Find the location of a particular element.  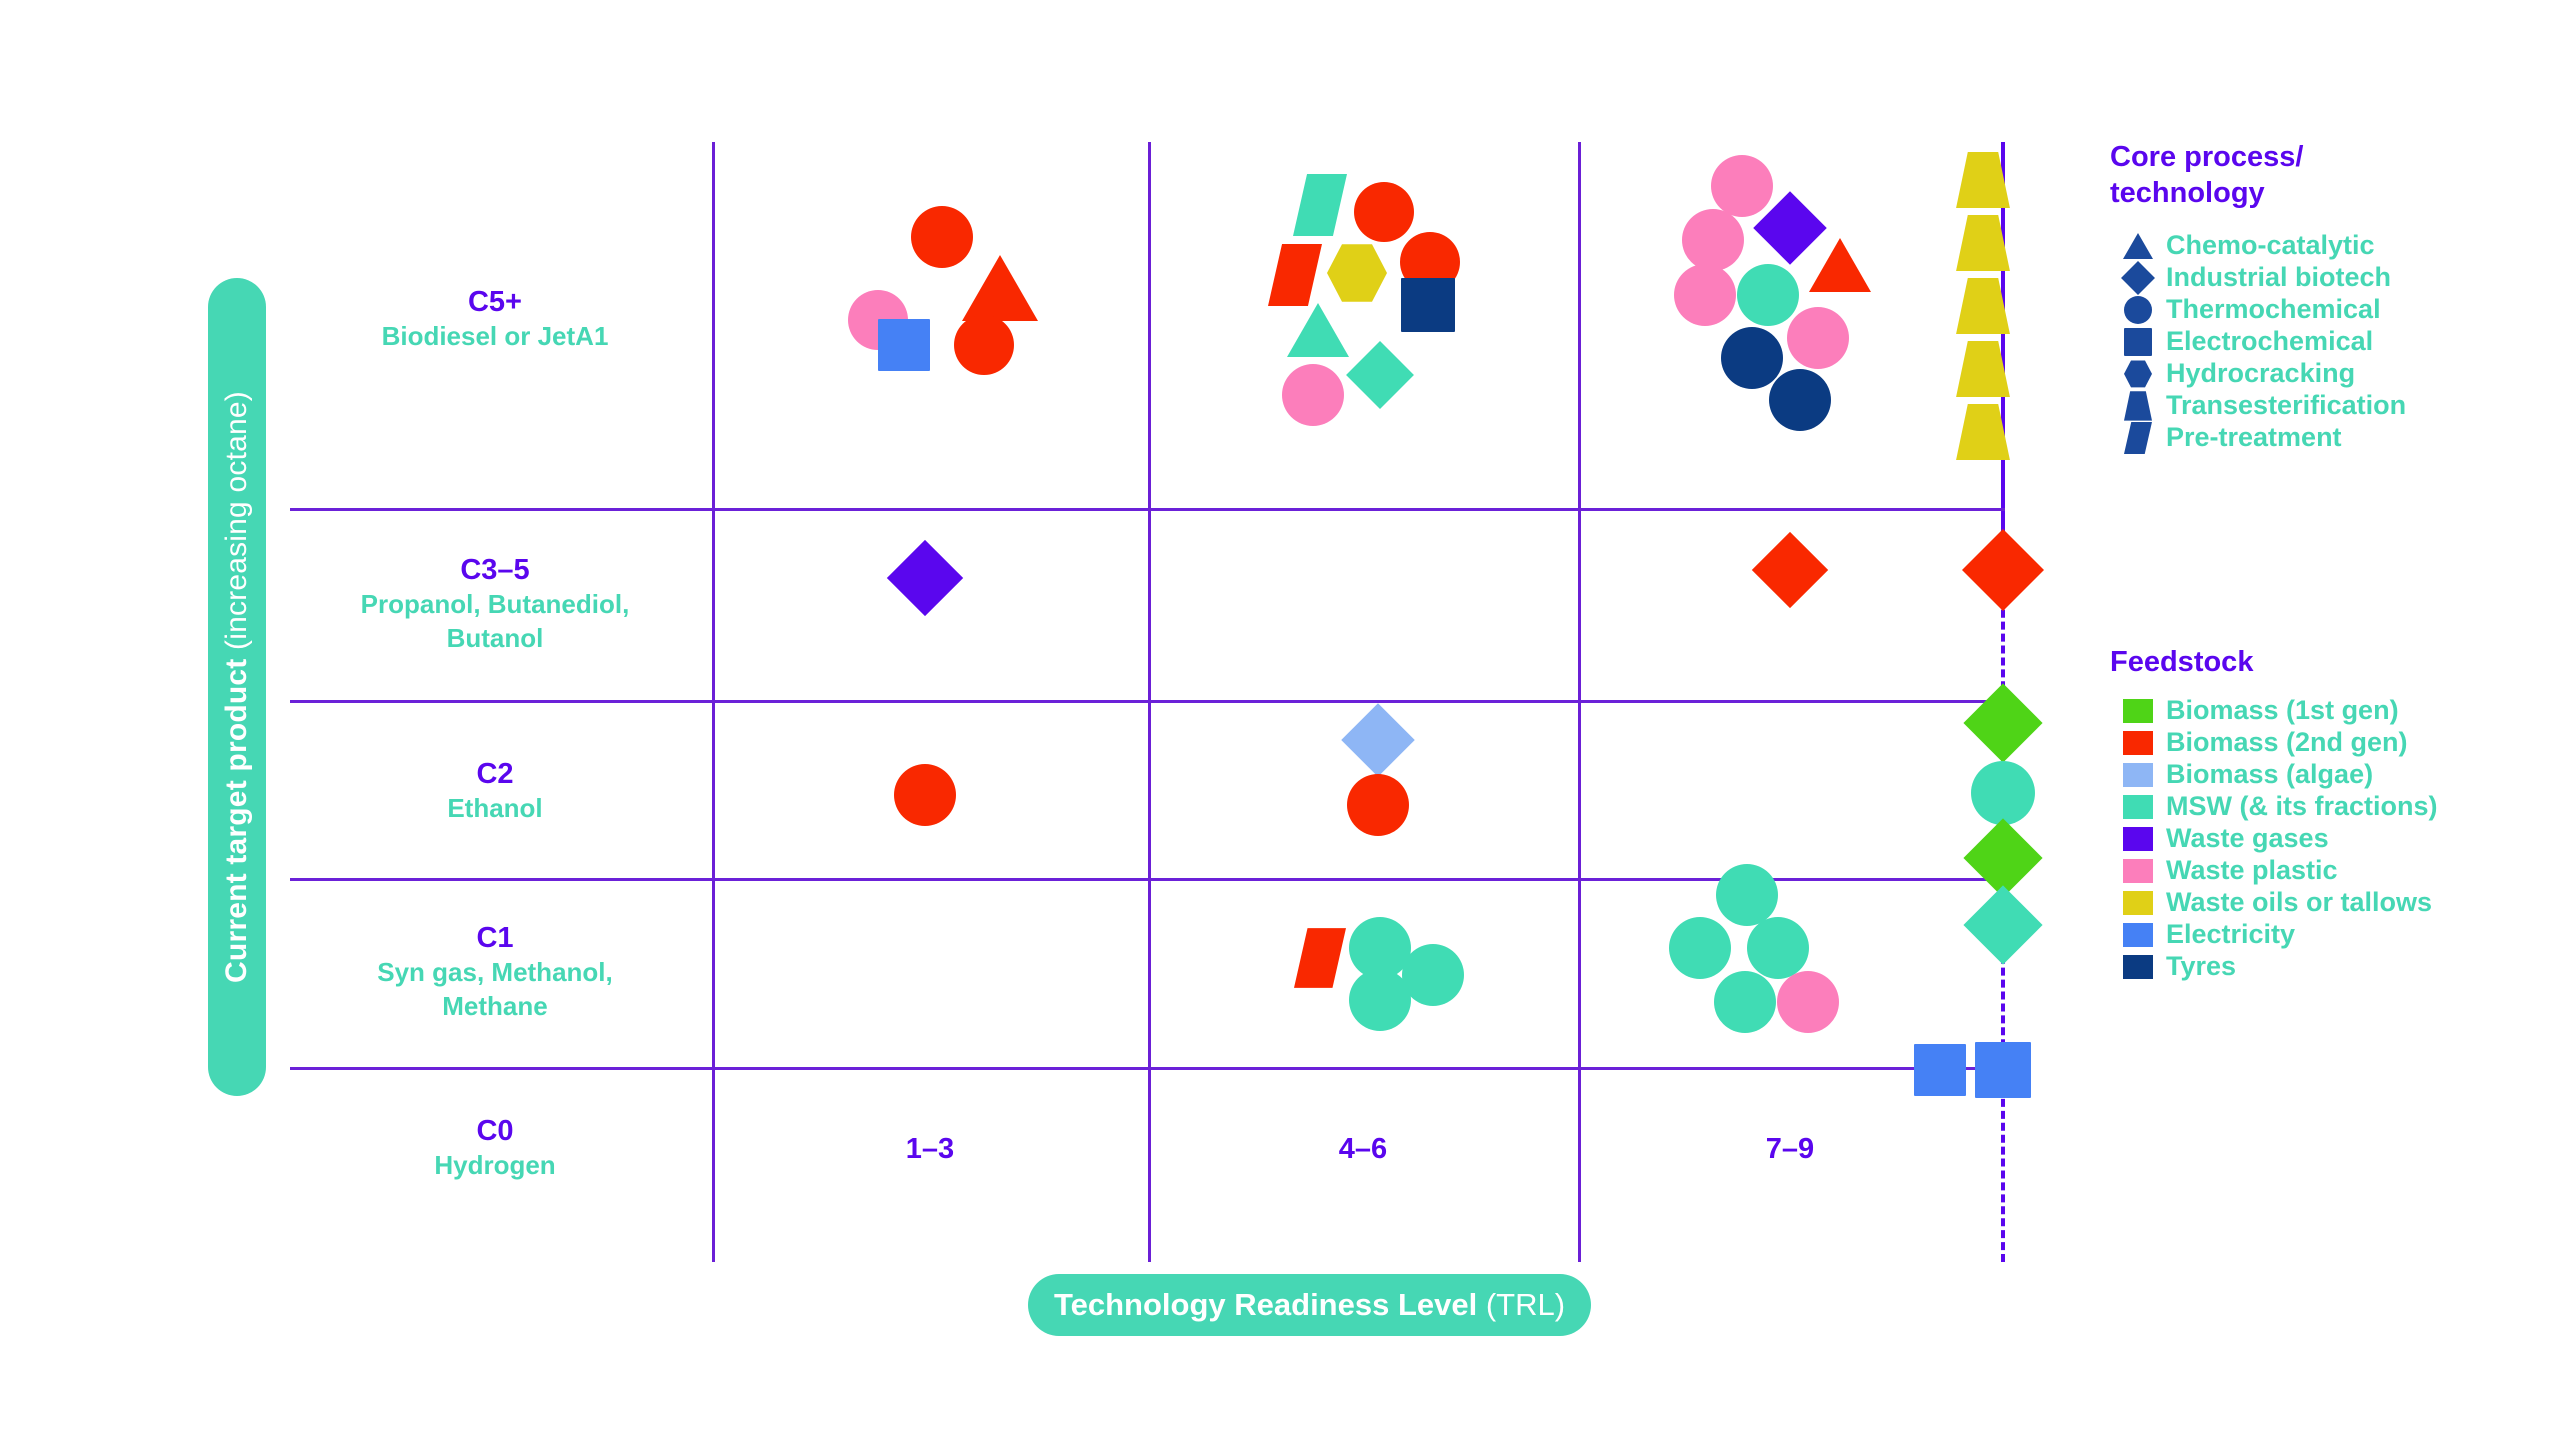

legend-feedstock-item-6: Waste oils or tallows is located at coordinates (2320, 903).